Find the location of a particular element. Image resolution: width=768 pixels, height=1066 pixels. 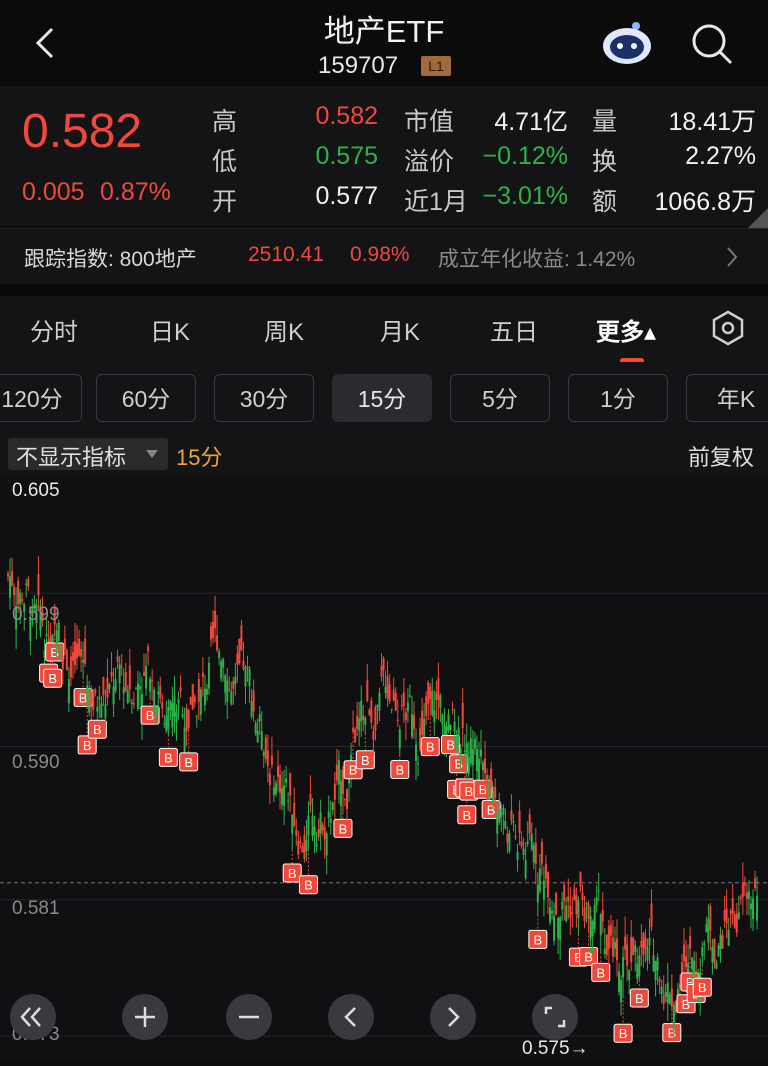

zoom-out-button is located at coordinates (249, 1017).